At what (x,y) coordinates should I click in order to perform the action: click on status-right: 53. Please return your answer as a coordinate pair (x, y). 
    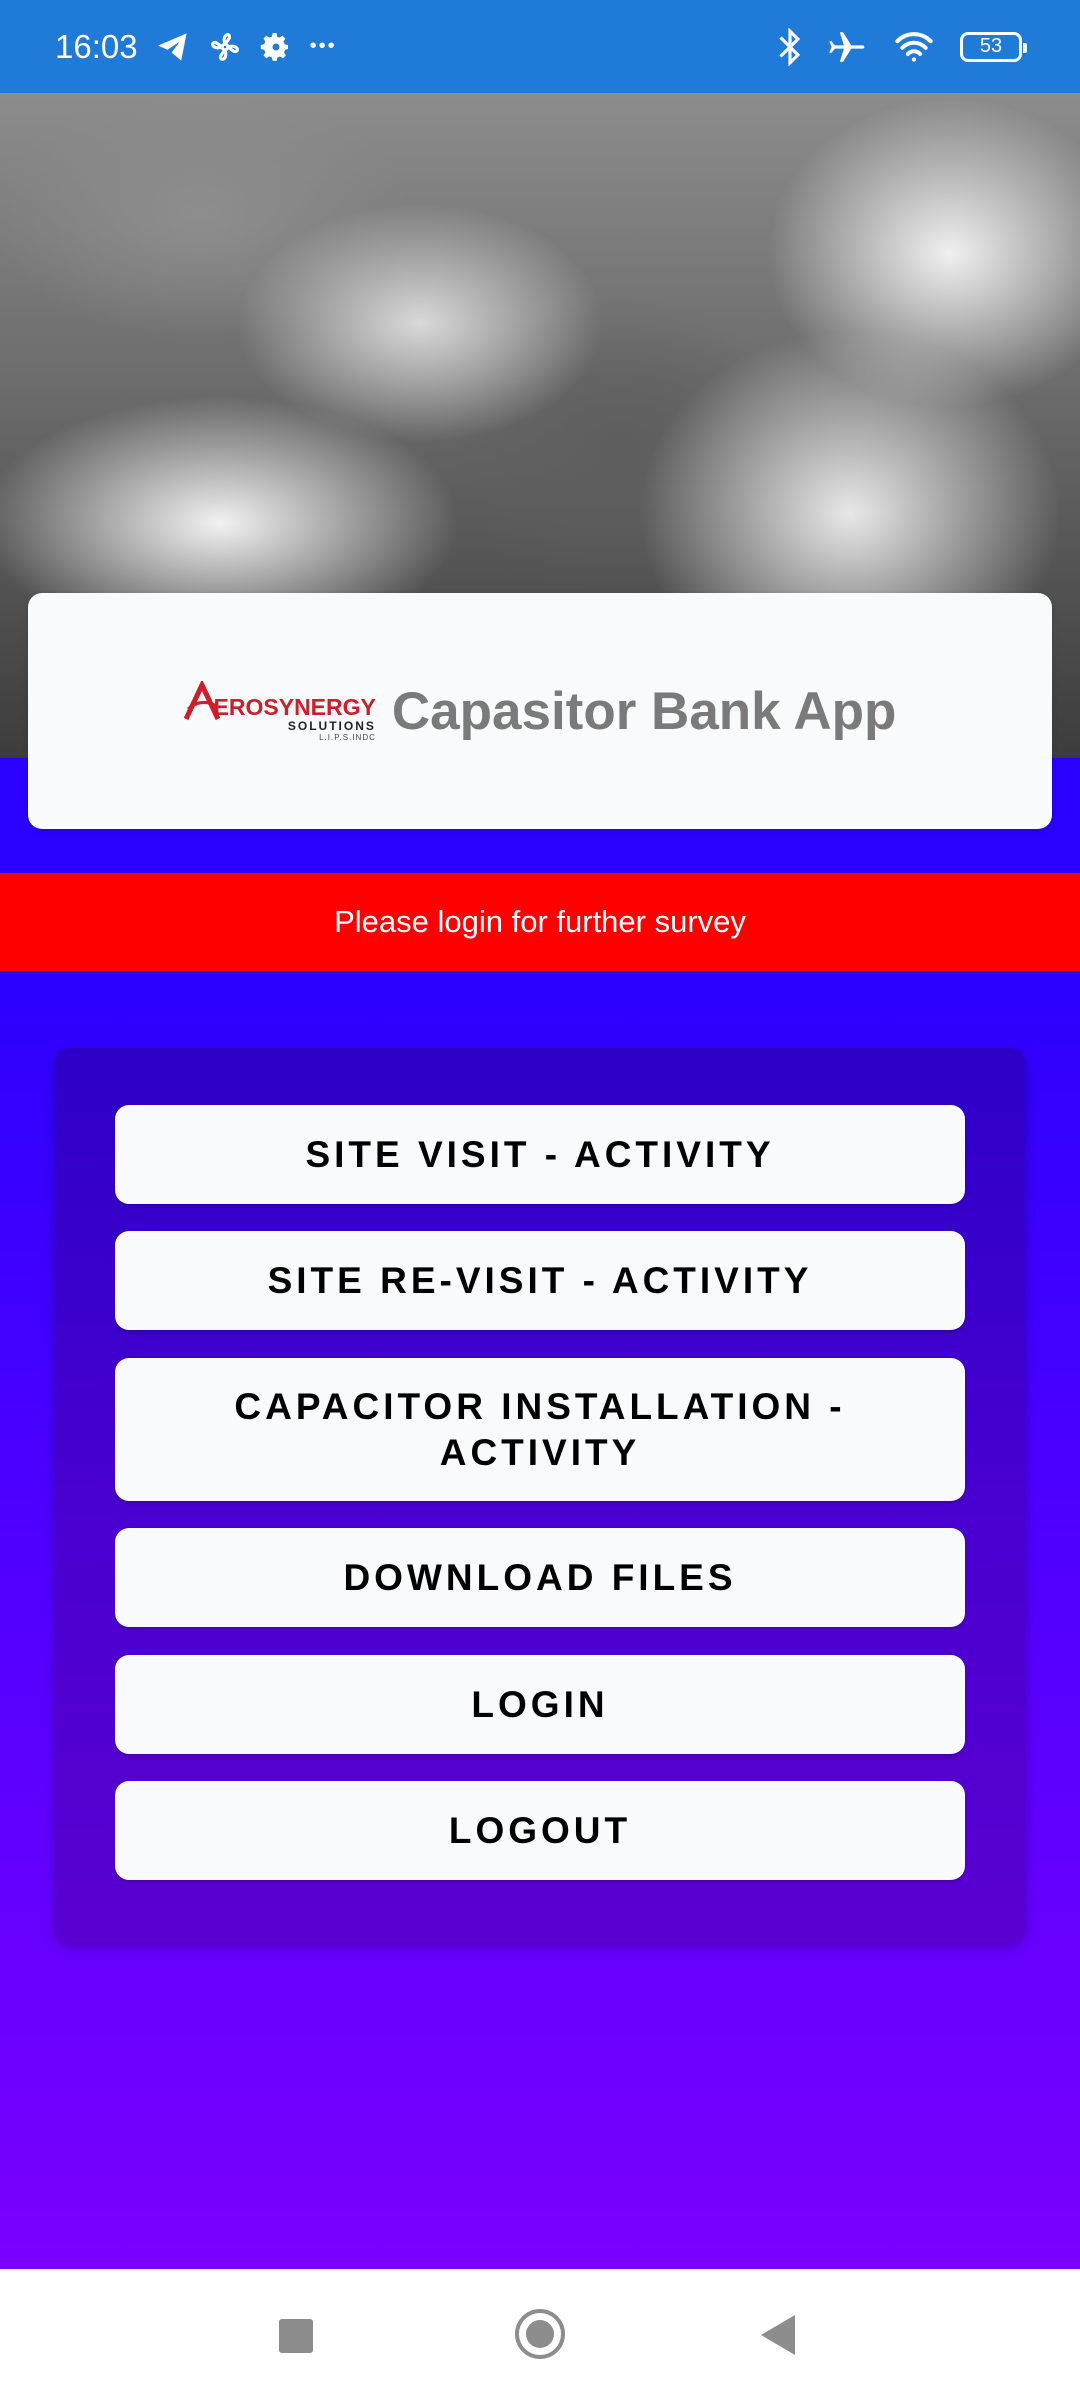
    Looking at the image, I should click on (902, 46).